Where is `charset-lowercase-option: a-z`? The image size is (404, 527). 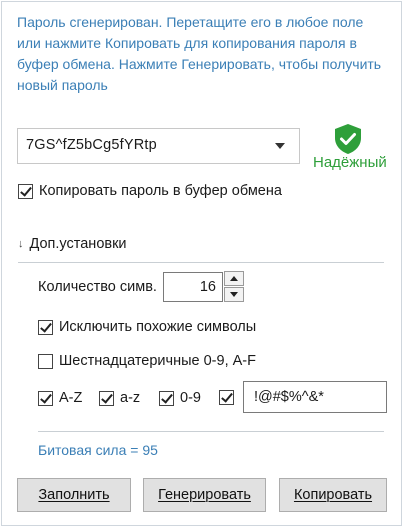
charset-lowercase-option: a-z is located at coordinates (119, 398).